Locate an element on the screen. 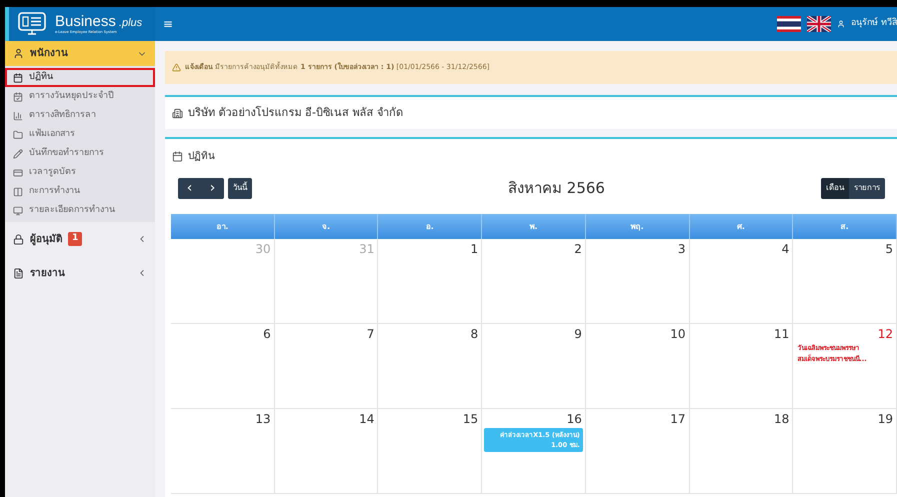  calendar-check-icon is located at coordinates (18, 97).